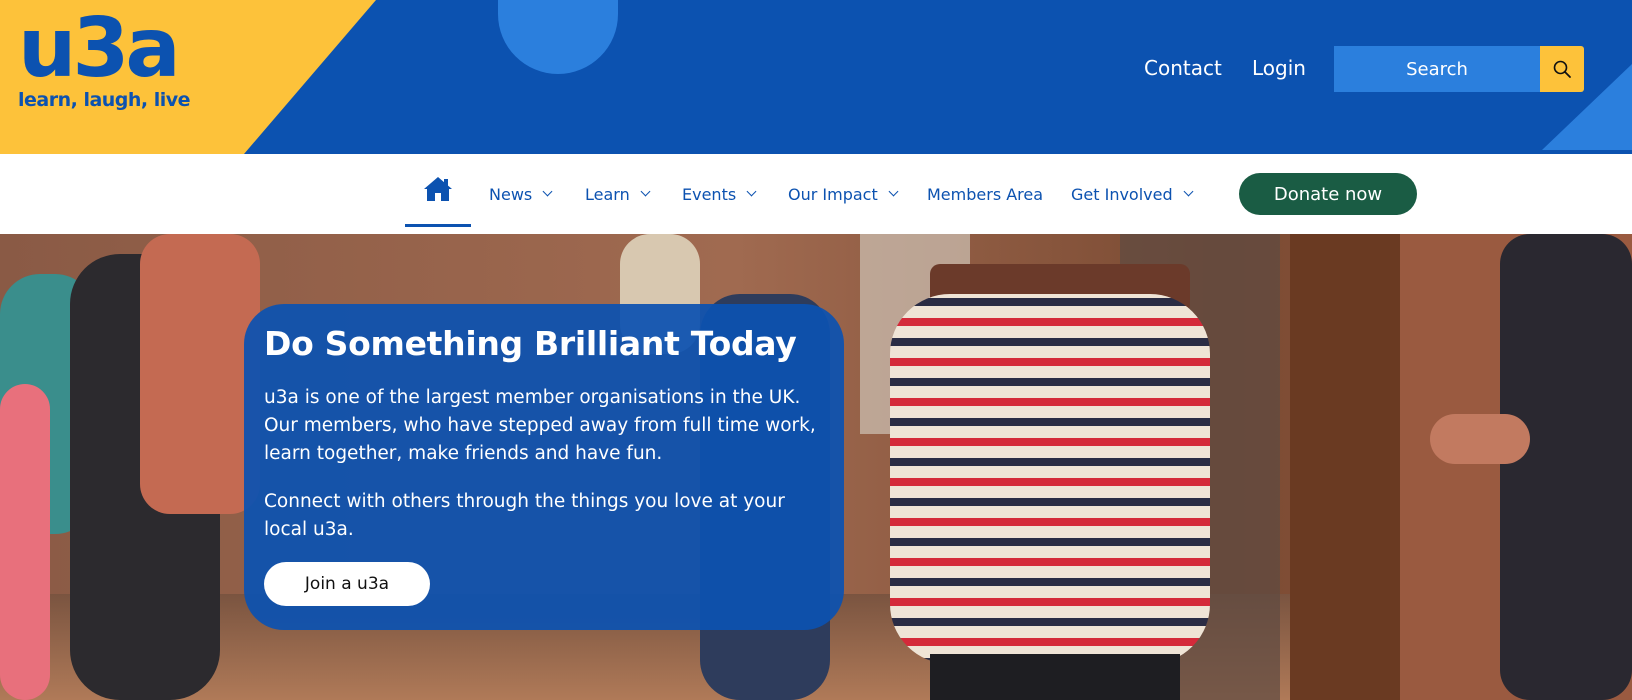 This screenshot has height=700, width=1632. I want to click on decorative-circle, so click(558, 37).